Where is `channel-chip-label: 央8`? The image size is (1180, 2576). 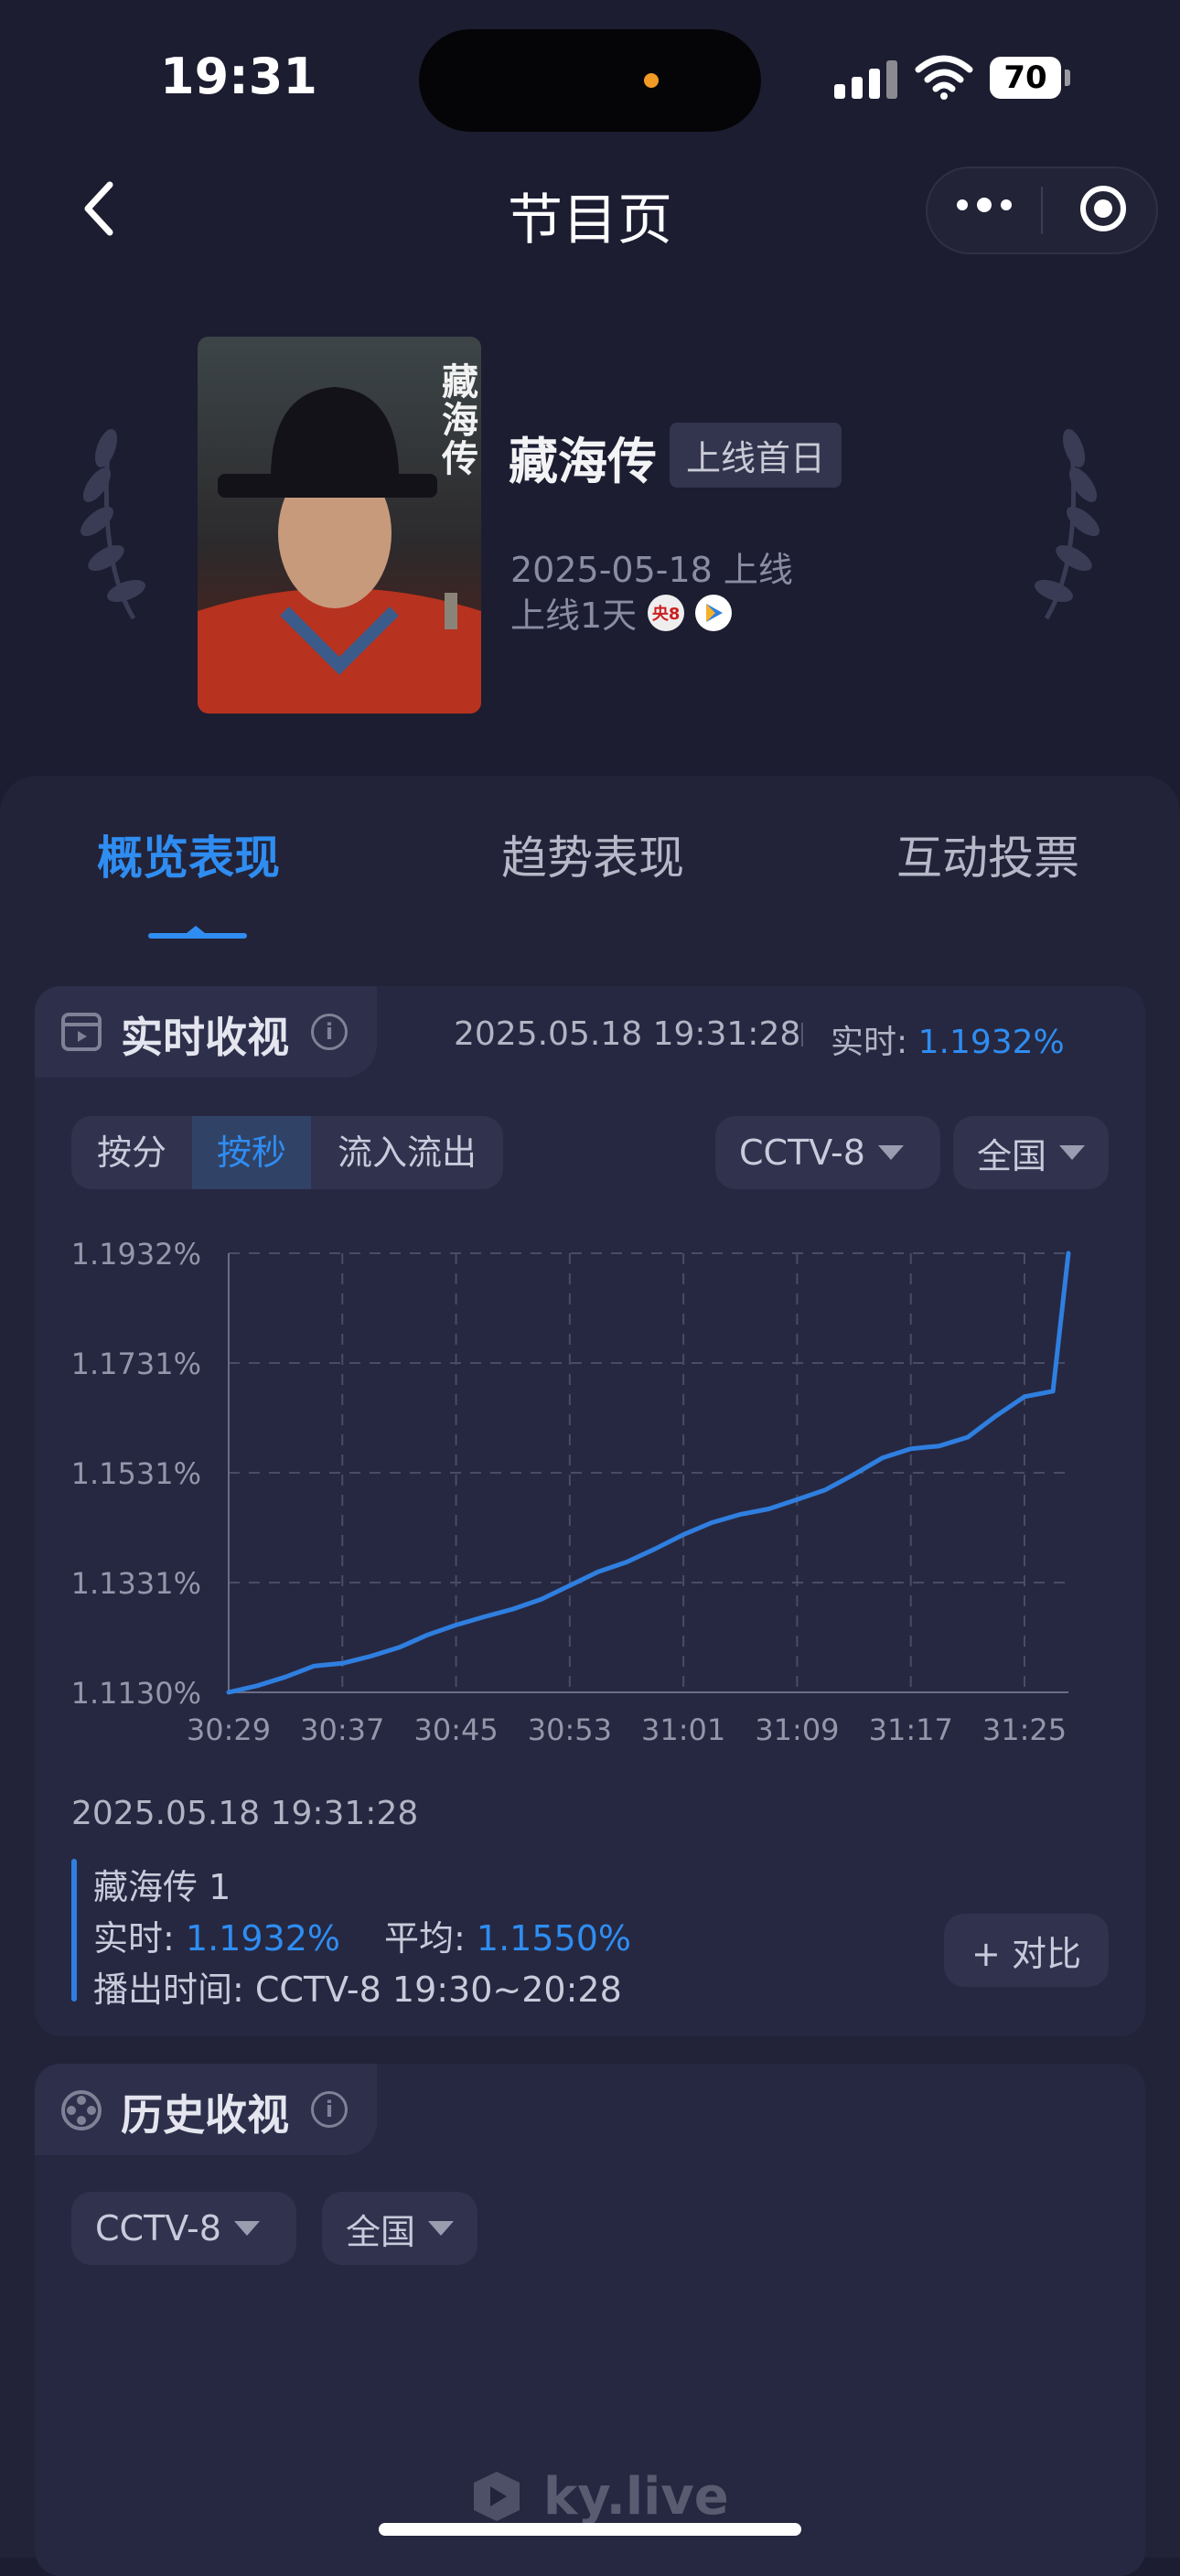 channel-chip-label: 央8 is located at coordinates (666, 614).